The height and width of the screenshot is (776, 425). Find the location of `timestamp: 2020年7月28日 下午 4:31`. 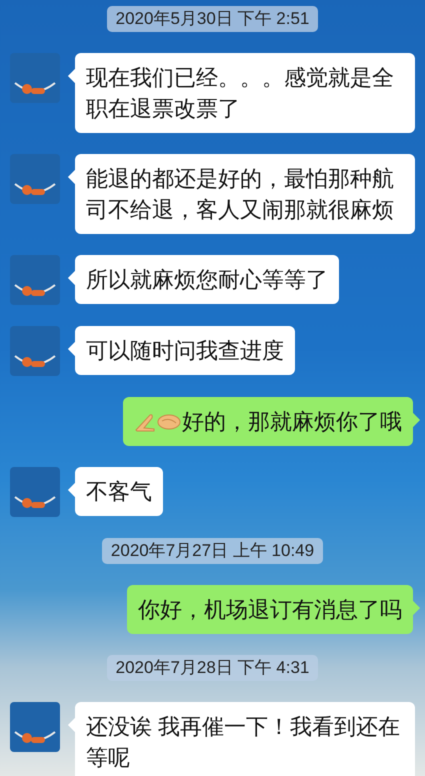

timestamp: 2020年7月28日 下午 4:31 is located at coordinates (212, 668).